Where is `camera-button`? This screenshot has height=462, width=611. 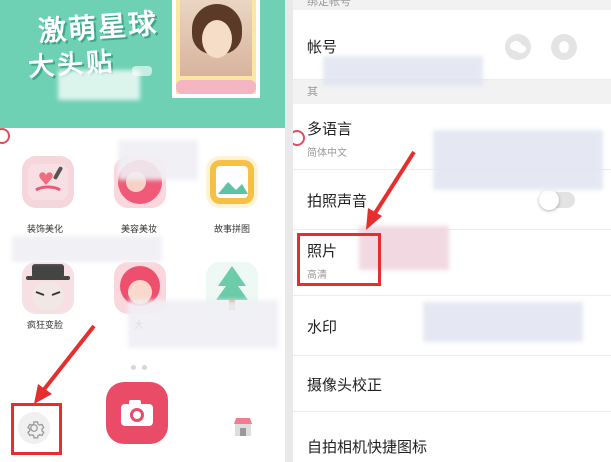 camera-button is located at coordinates (137, 413).